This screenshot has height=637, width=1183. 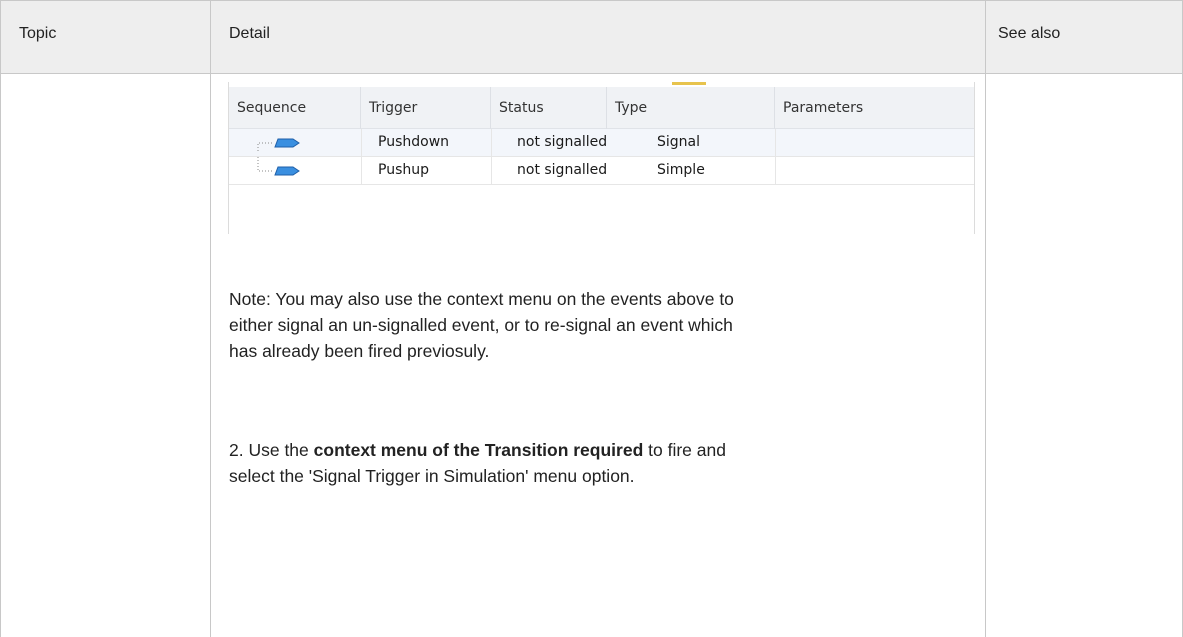 What do you see at coordinates (874, 108) in the screenshot?
I see `column-header-parameters: Parameters` at bounding box center [874, 108].